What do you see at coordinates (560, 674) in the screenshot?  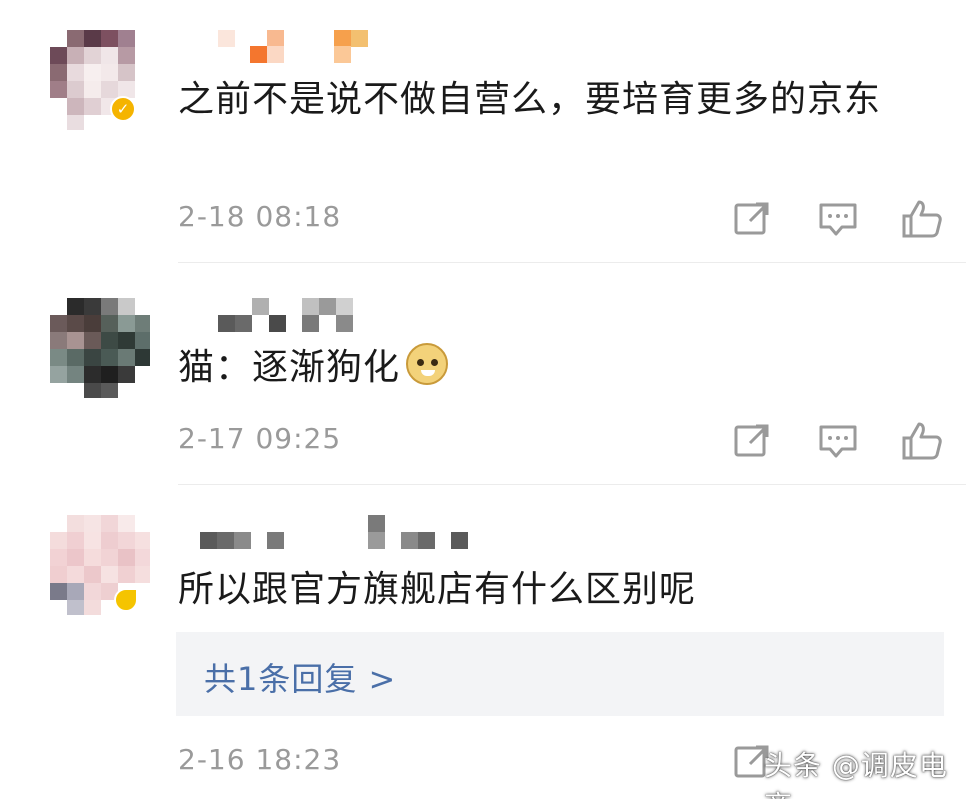 I see `replies-box: 共1条回复 >` at bounding box center [560, 674].